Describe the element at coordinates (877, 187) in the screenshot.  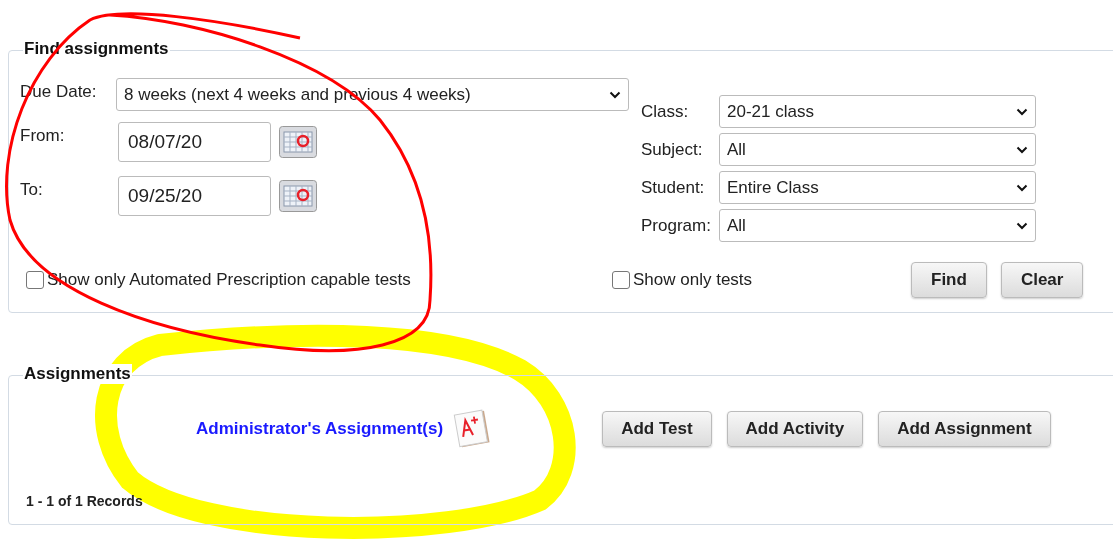
I see `filter-dropdown: Entire Class` at that location.